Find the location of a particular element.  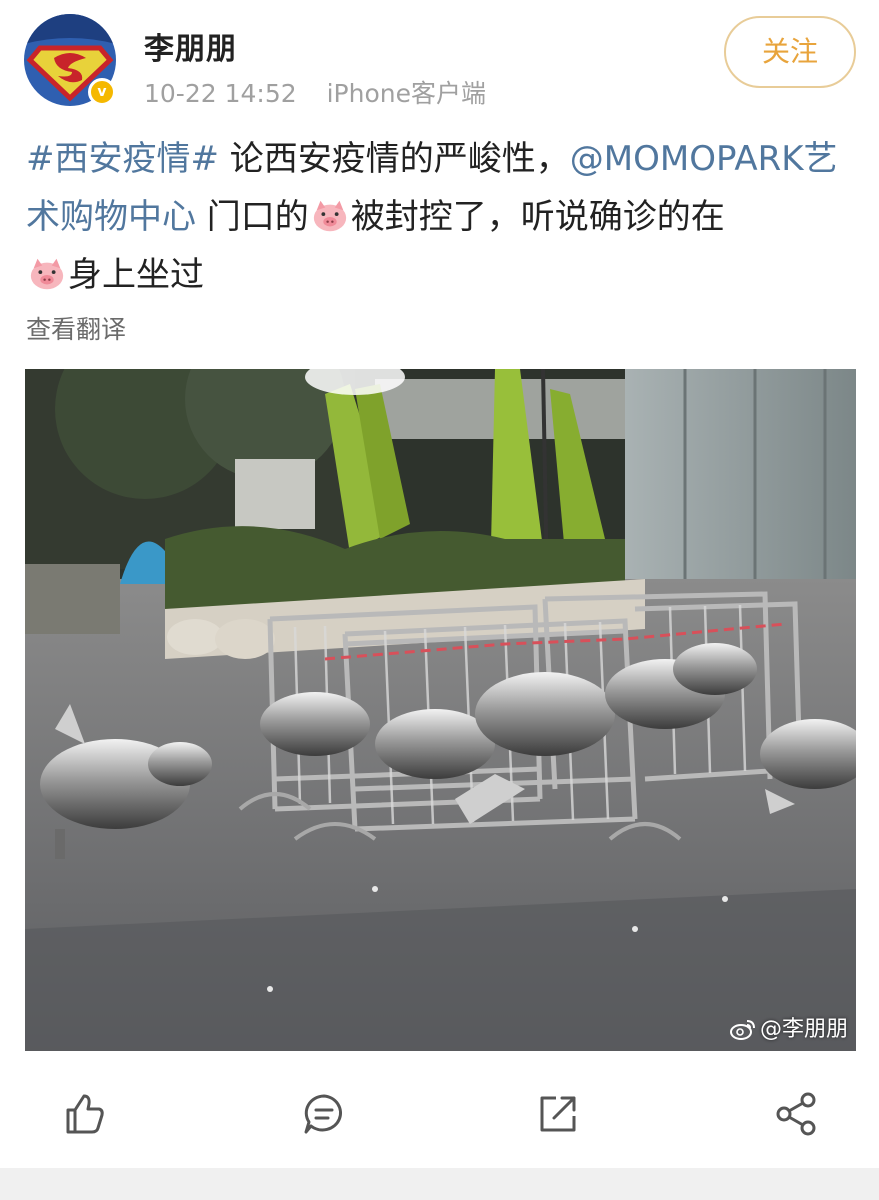

action-bar is located at coordinates (439, 1115).